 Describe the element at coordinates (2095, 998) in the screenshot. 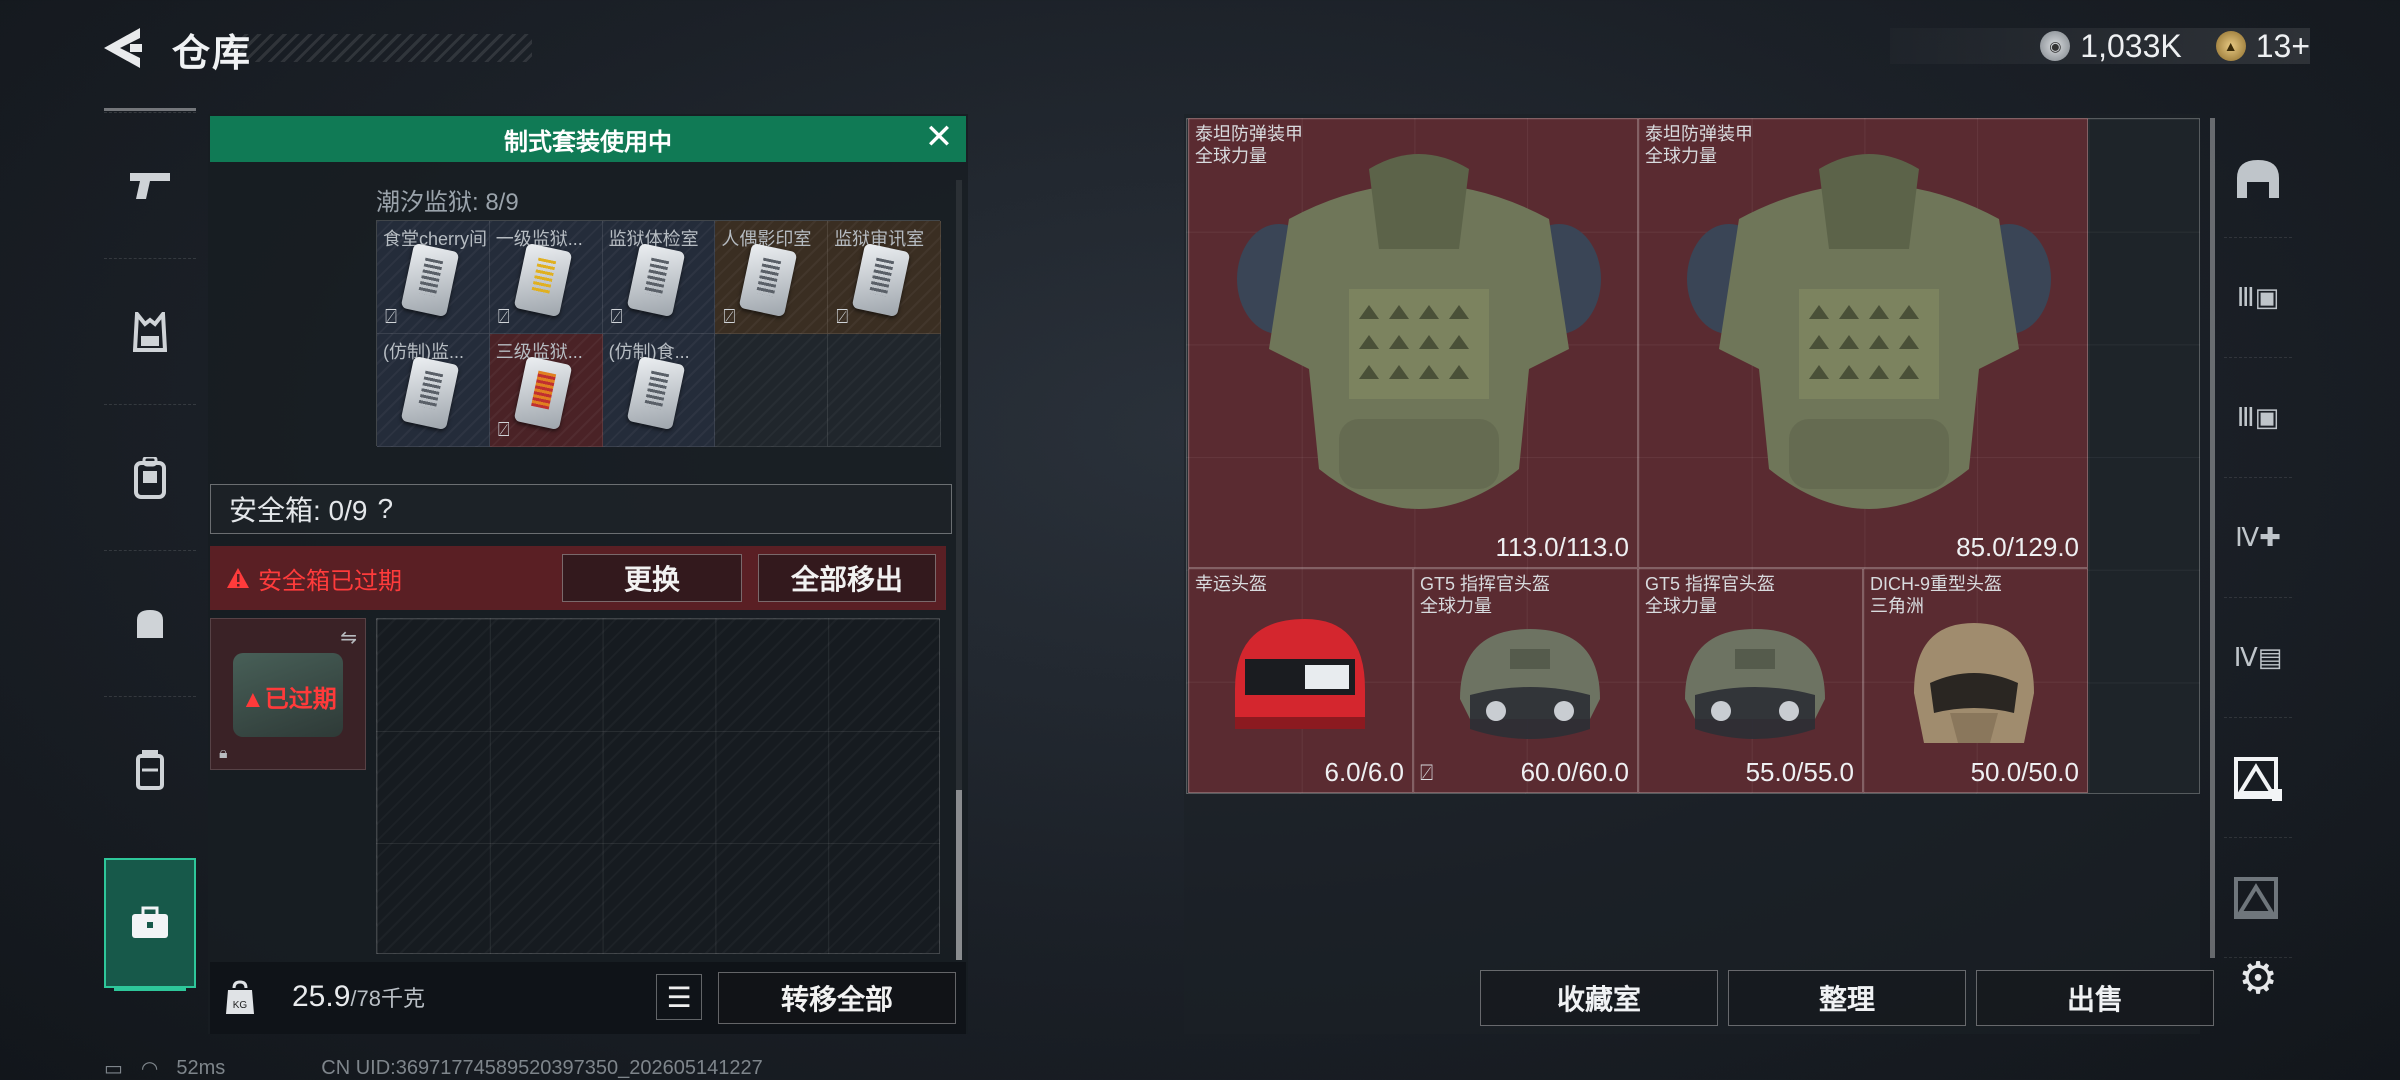

I see `sell-button: 出售` at that location.